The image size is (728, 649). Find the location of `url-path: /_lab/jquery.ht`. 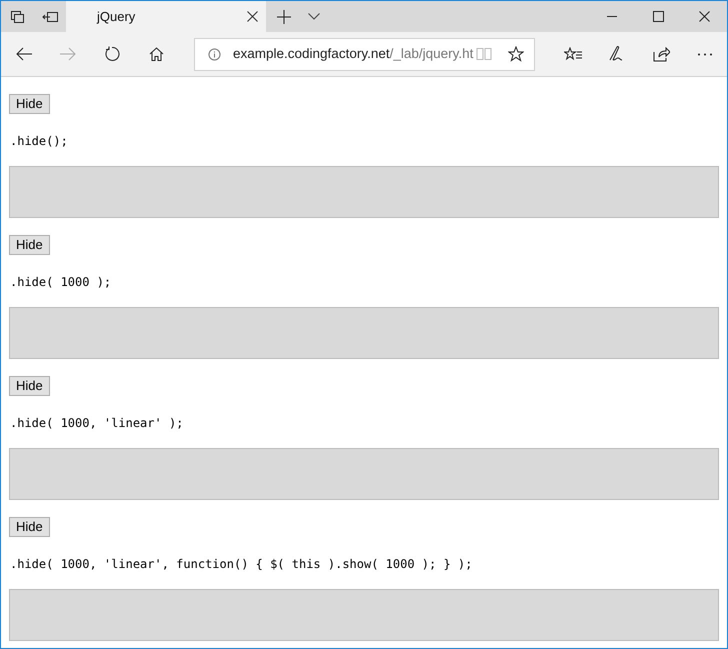

url-path: /_lab/jquery.ht is located at coordinates (432, 53).